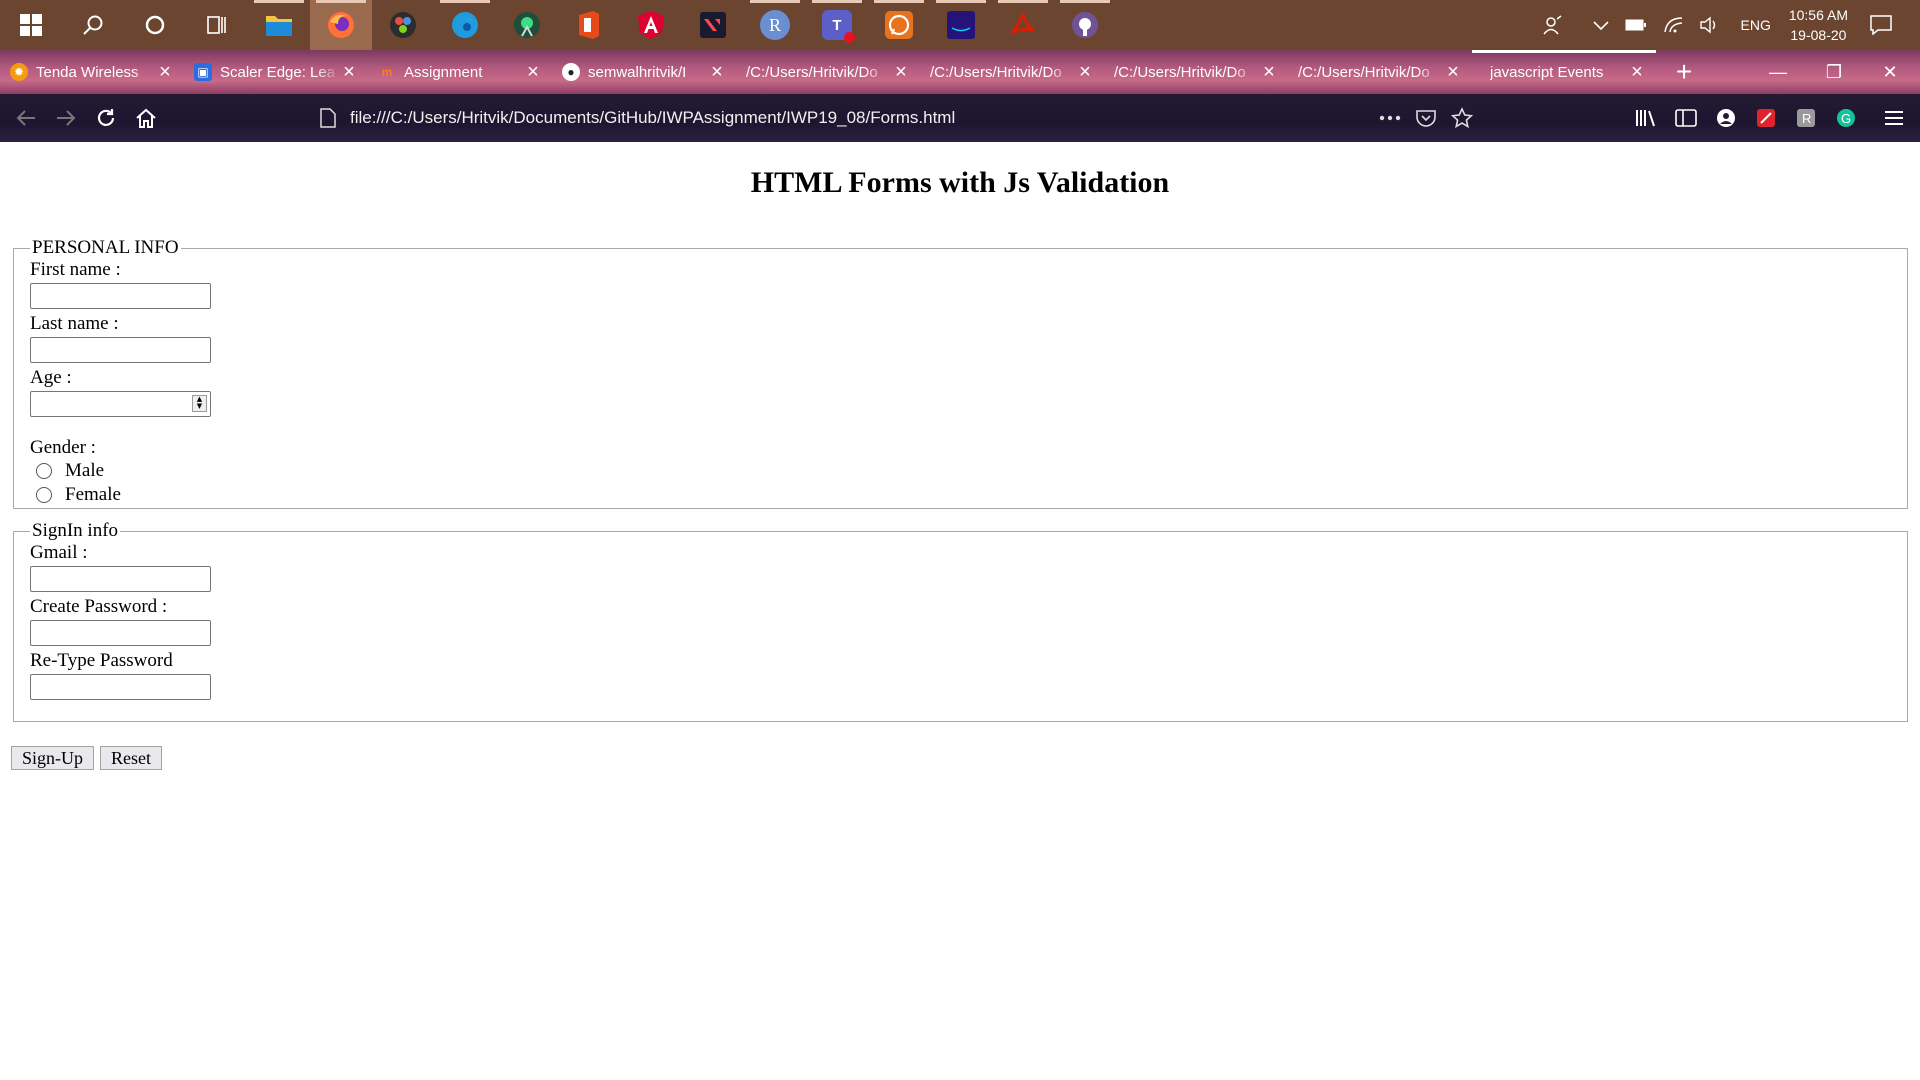  I want to click on system-tray: ENG 10:56 AM 19-08-20, so click(1727, 25).